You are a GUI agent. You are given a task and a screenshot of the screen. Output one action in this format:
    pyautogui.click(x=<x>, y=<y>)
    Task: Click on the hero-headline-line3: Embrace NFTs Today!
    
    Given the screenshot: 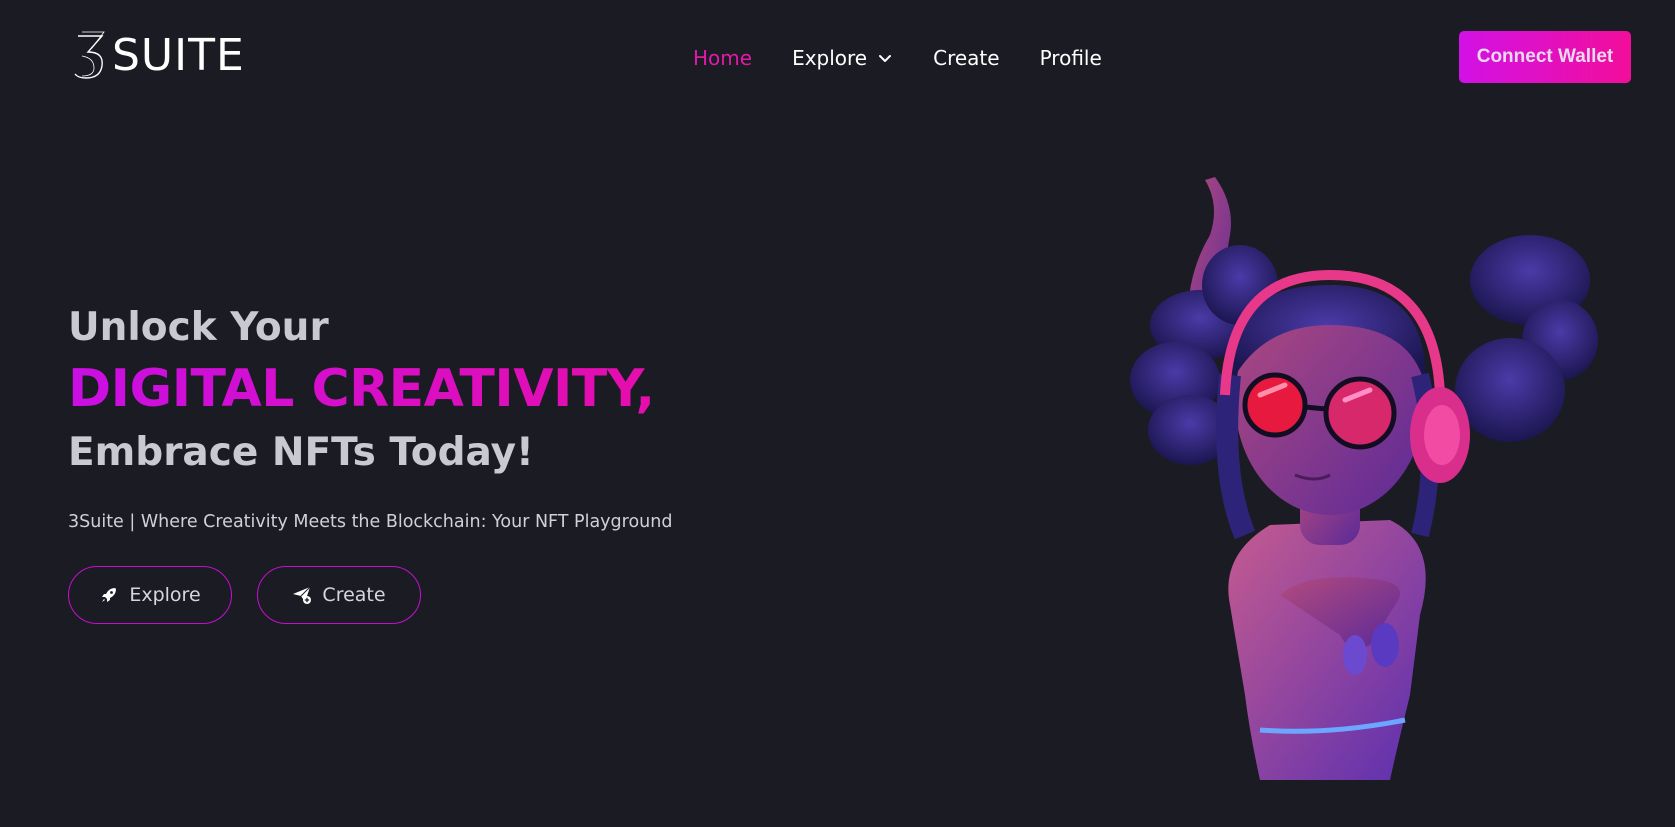 What is the action you would take?
    pyautogui.click(x=301, y=452)
    